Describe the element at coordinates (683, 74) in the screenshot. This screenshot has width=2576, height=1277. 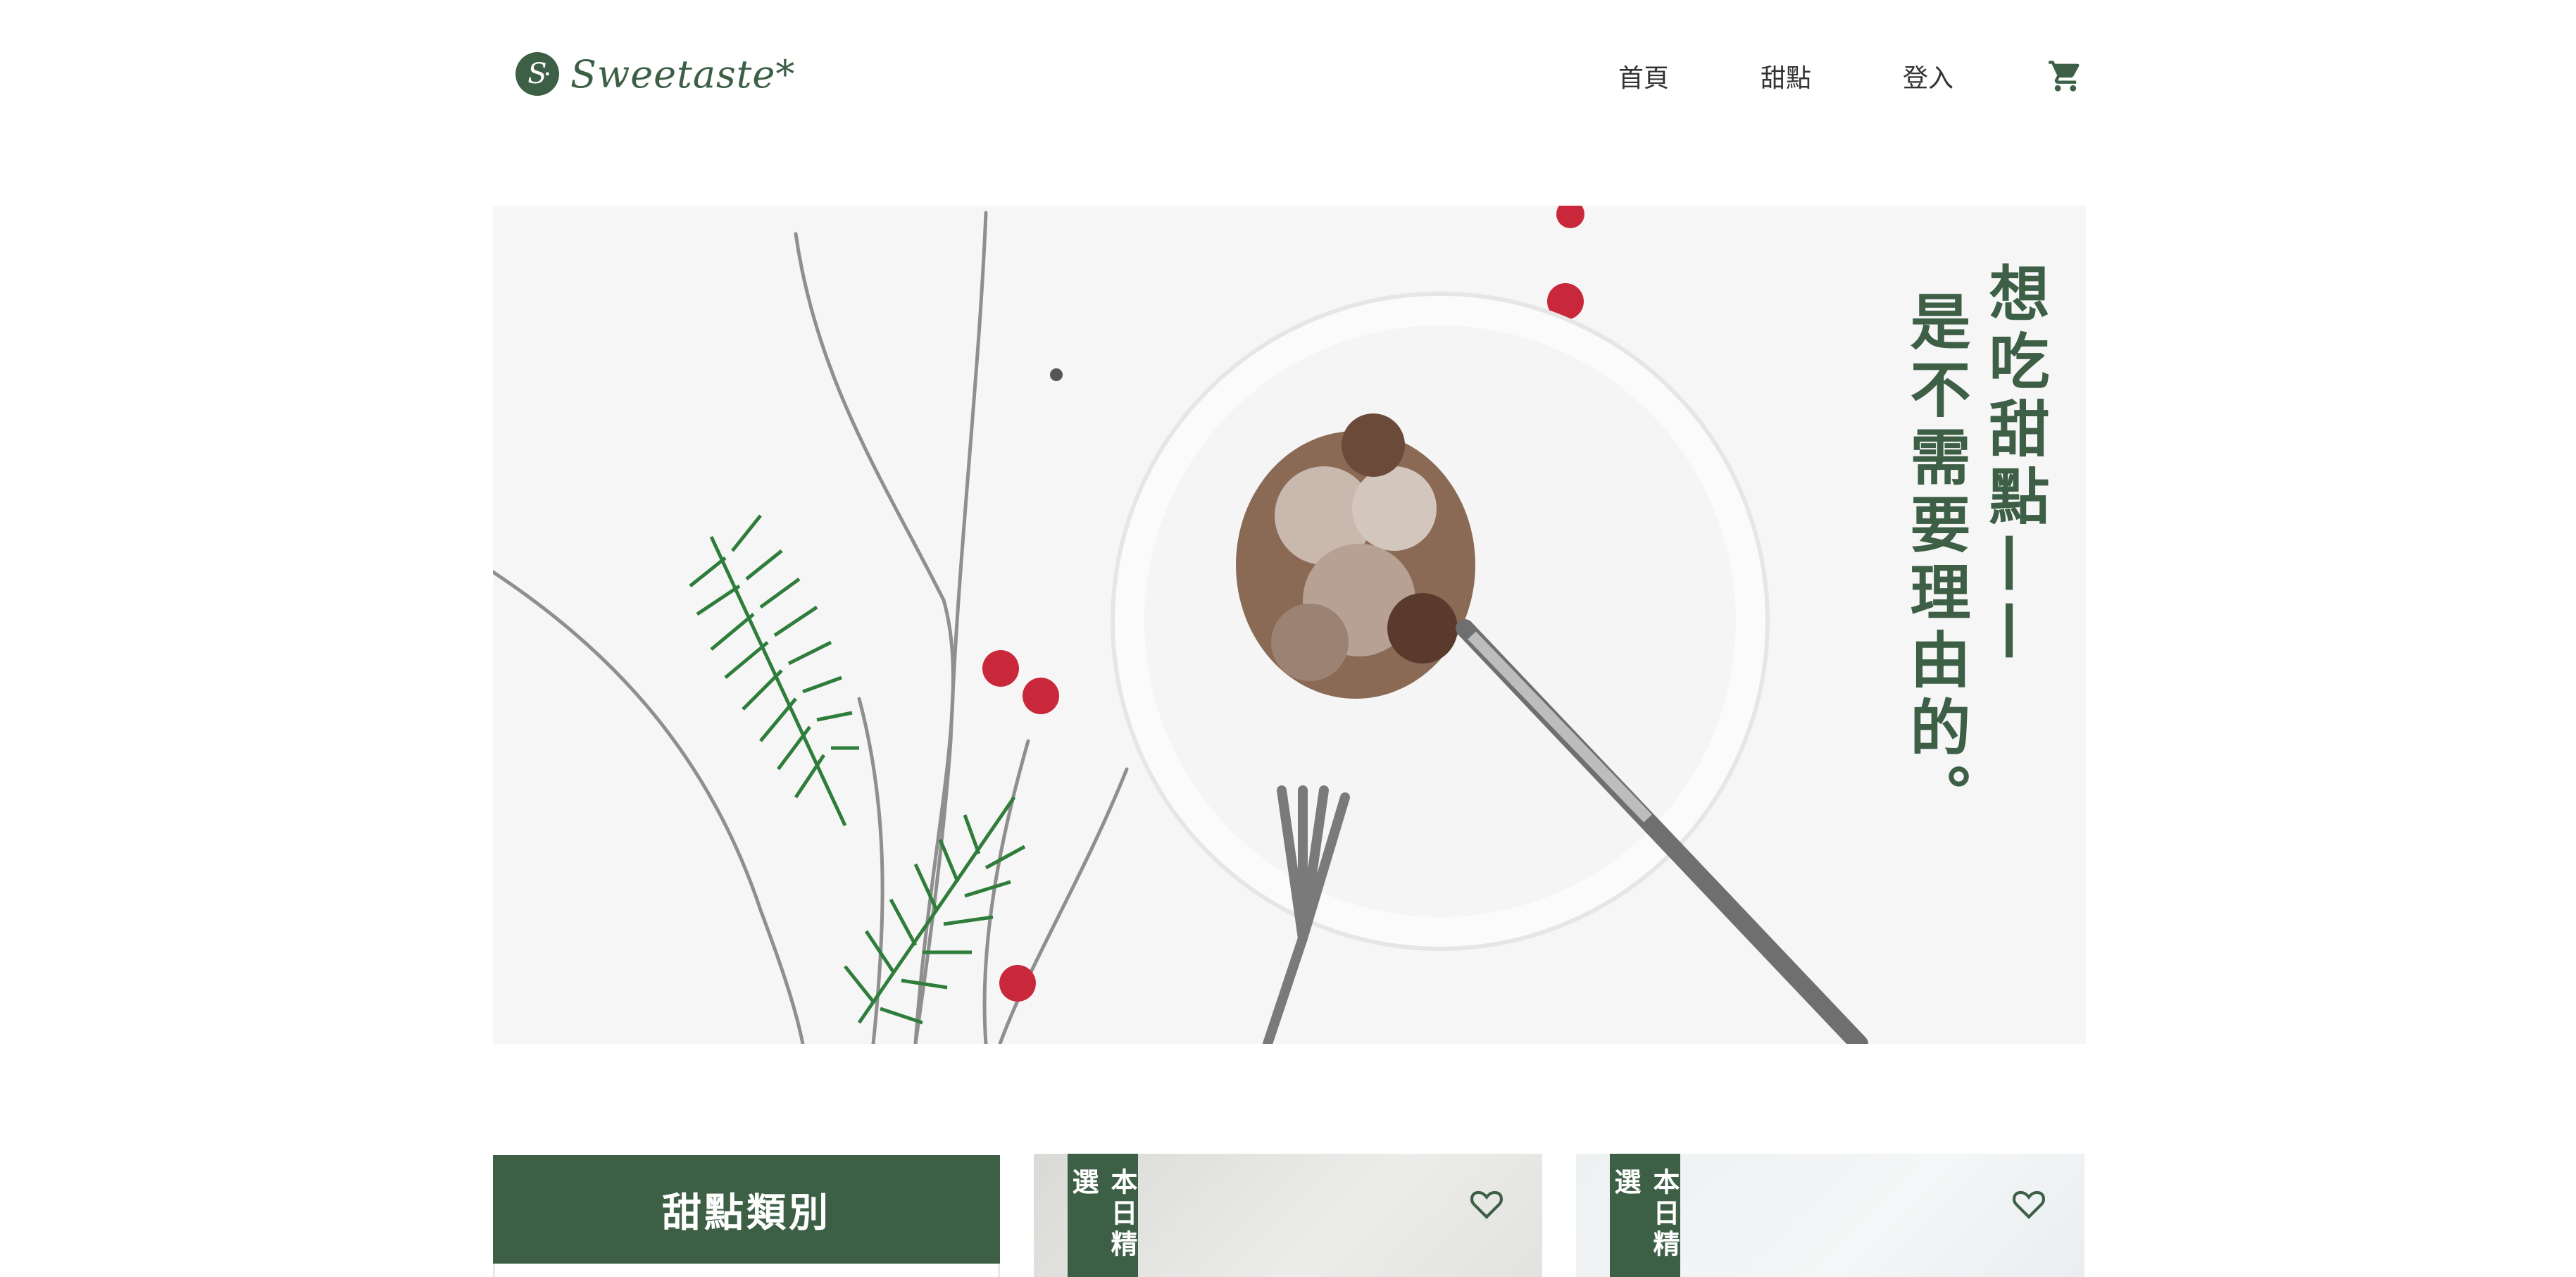
I see `logo-text: Sweetaste*` at that location.